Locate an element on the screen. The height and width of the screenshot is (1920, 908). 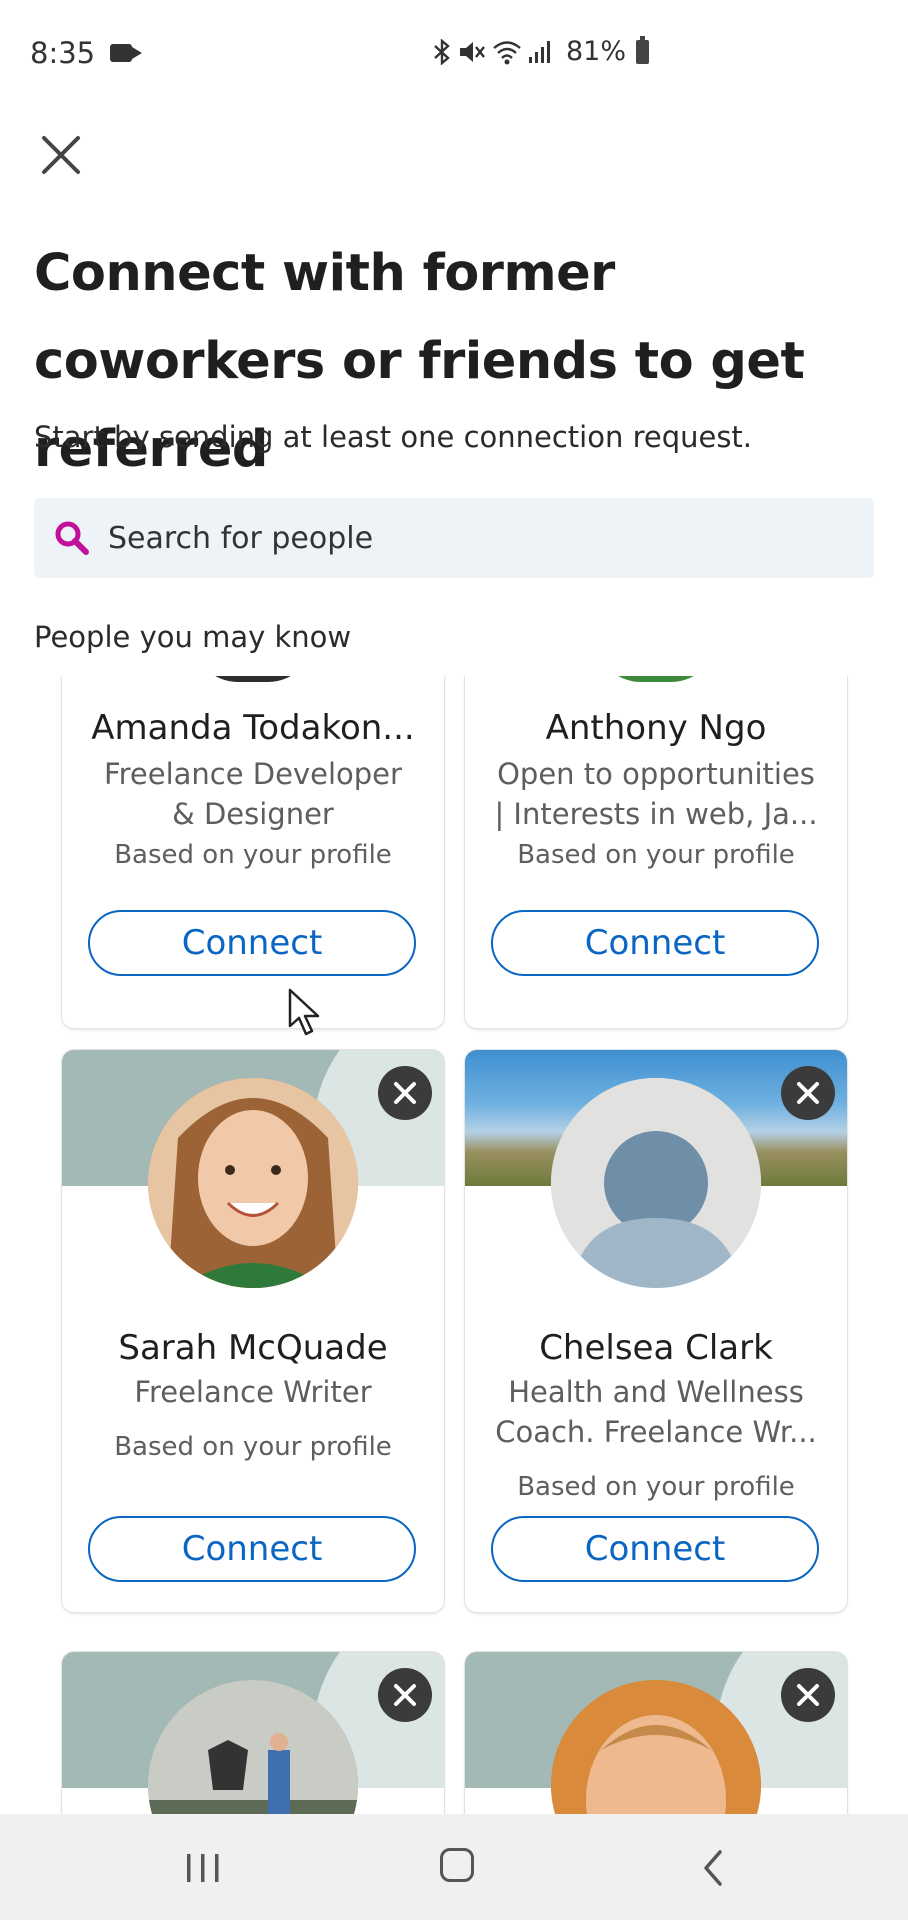
status-time: 8:35 is located at coordinates (63, 53).